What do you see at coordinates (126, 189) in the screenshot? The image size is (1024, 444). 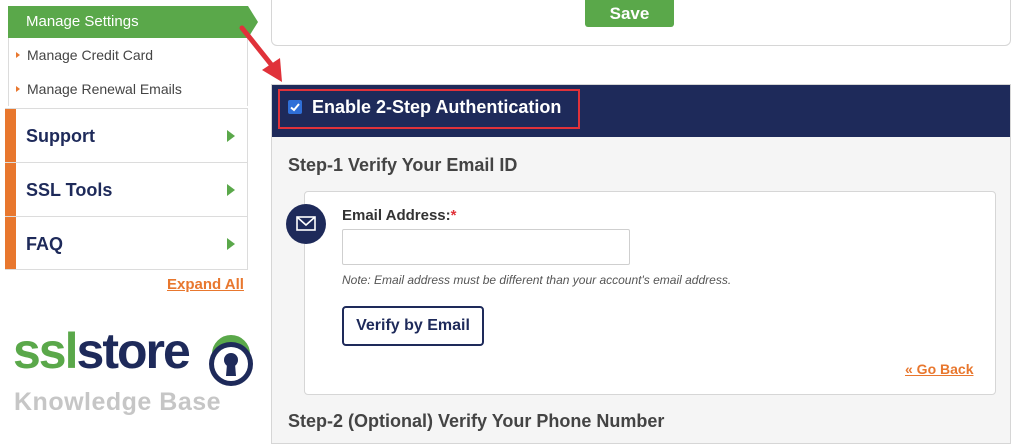 I see `sidebar-item-ssl-tools: SSL Tools` at bounding box center [126, 189].